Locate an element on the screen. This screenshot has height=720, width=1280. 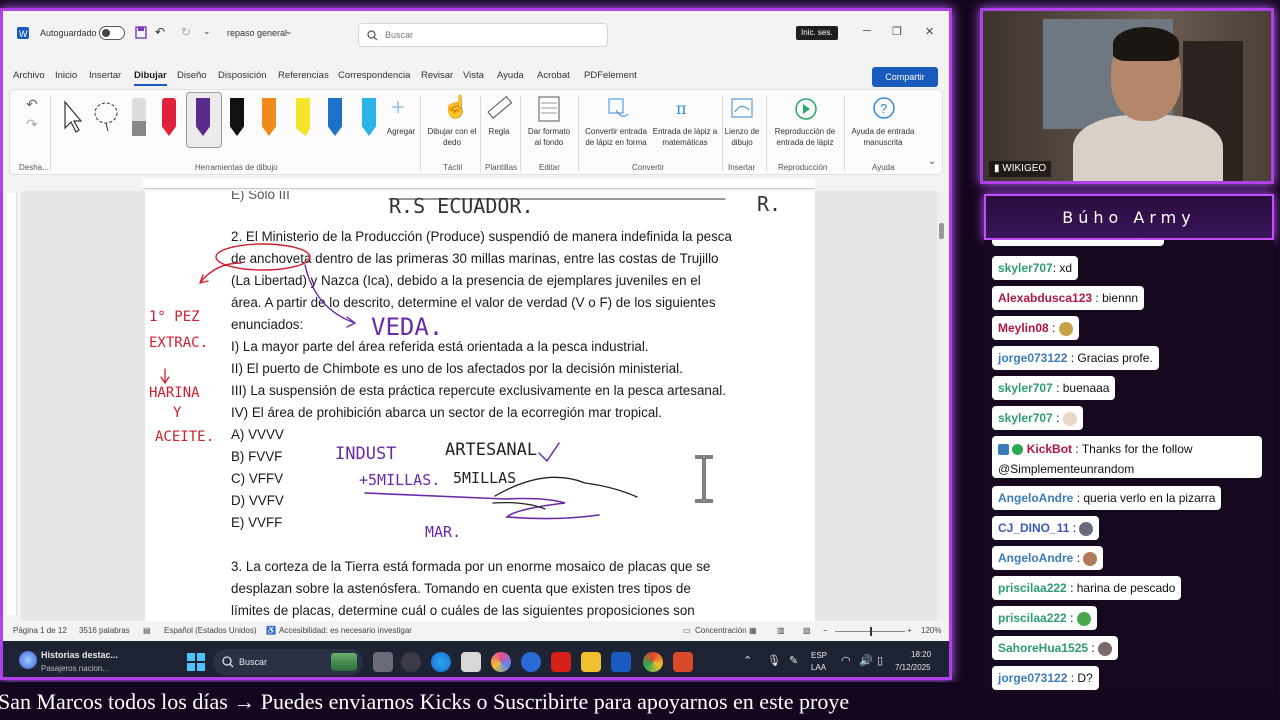
ruler-label: Regla is located at coordinates (499, 131).